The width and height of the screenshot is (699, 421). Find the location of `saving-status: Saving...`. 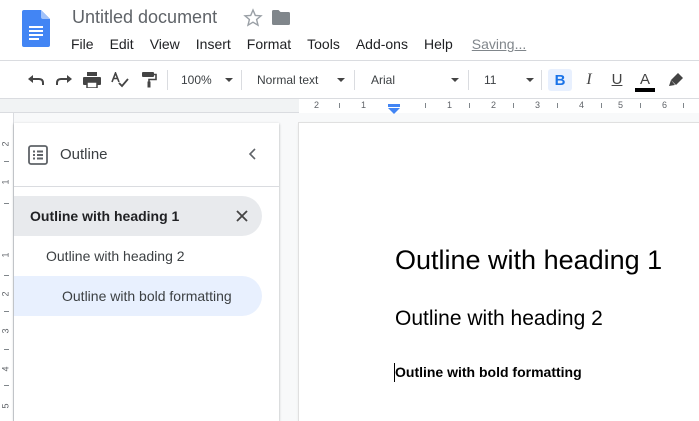

saving-status: Saving... is located at coordinates (499, 44).